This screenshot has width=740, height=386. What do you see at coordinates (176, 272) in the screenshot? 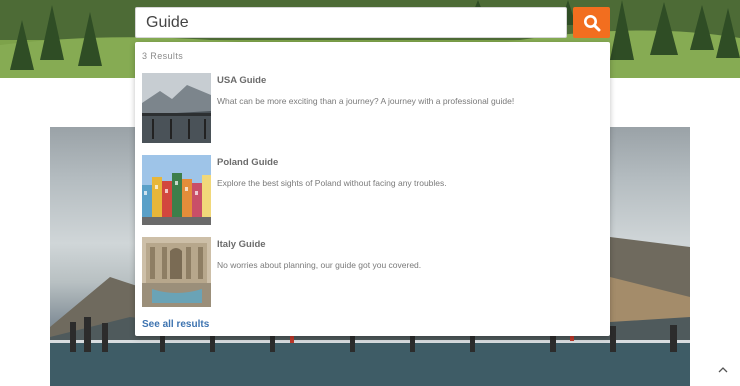
I see `result-thumbnail-italy` at bounding box center [176, 272].